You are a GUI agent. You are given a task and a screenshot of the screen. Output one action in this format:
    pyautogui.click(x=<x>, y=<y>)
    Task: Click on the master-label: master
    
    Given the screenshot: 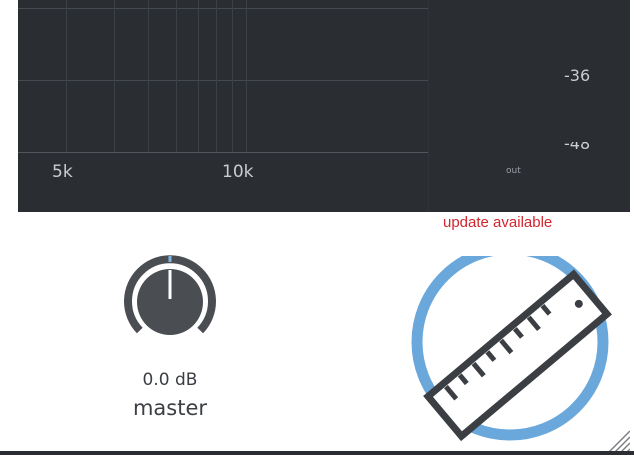 What is the action you would take?
    pyautogui.click(x=170, y=408)
    